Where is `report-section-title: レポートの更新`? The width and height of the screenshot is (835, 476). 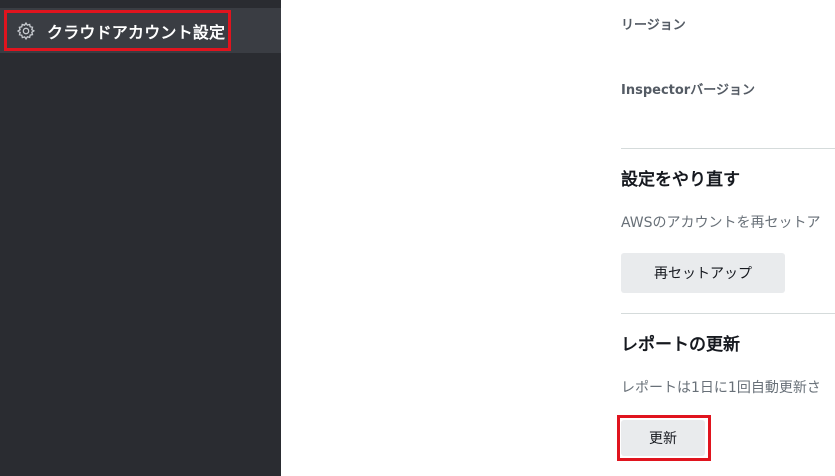 report-section-title: レポートの更新 is located at coordinates (680, 345).